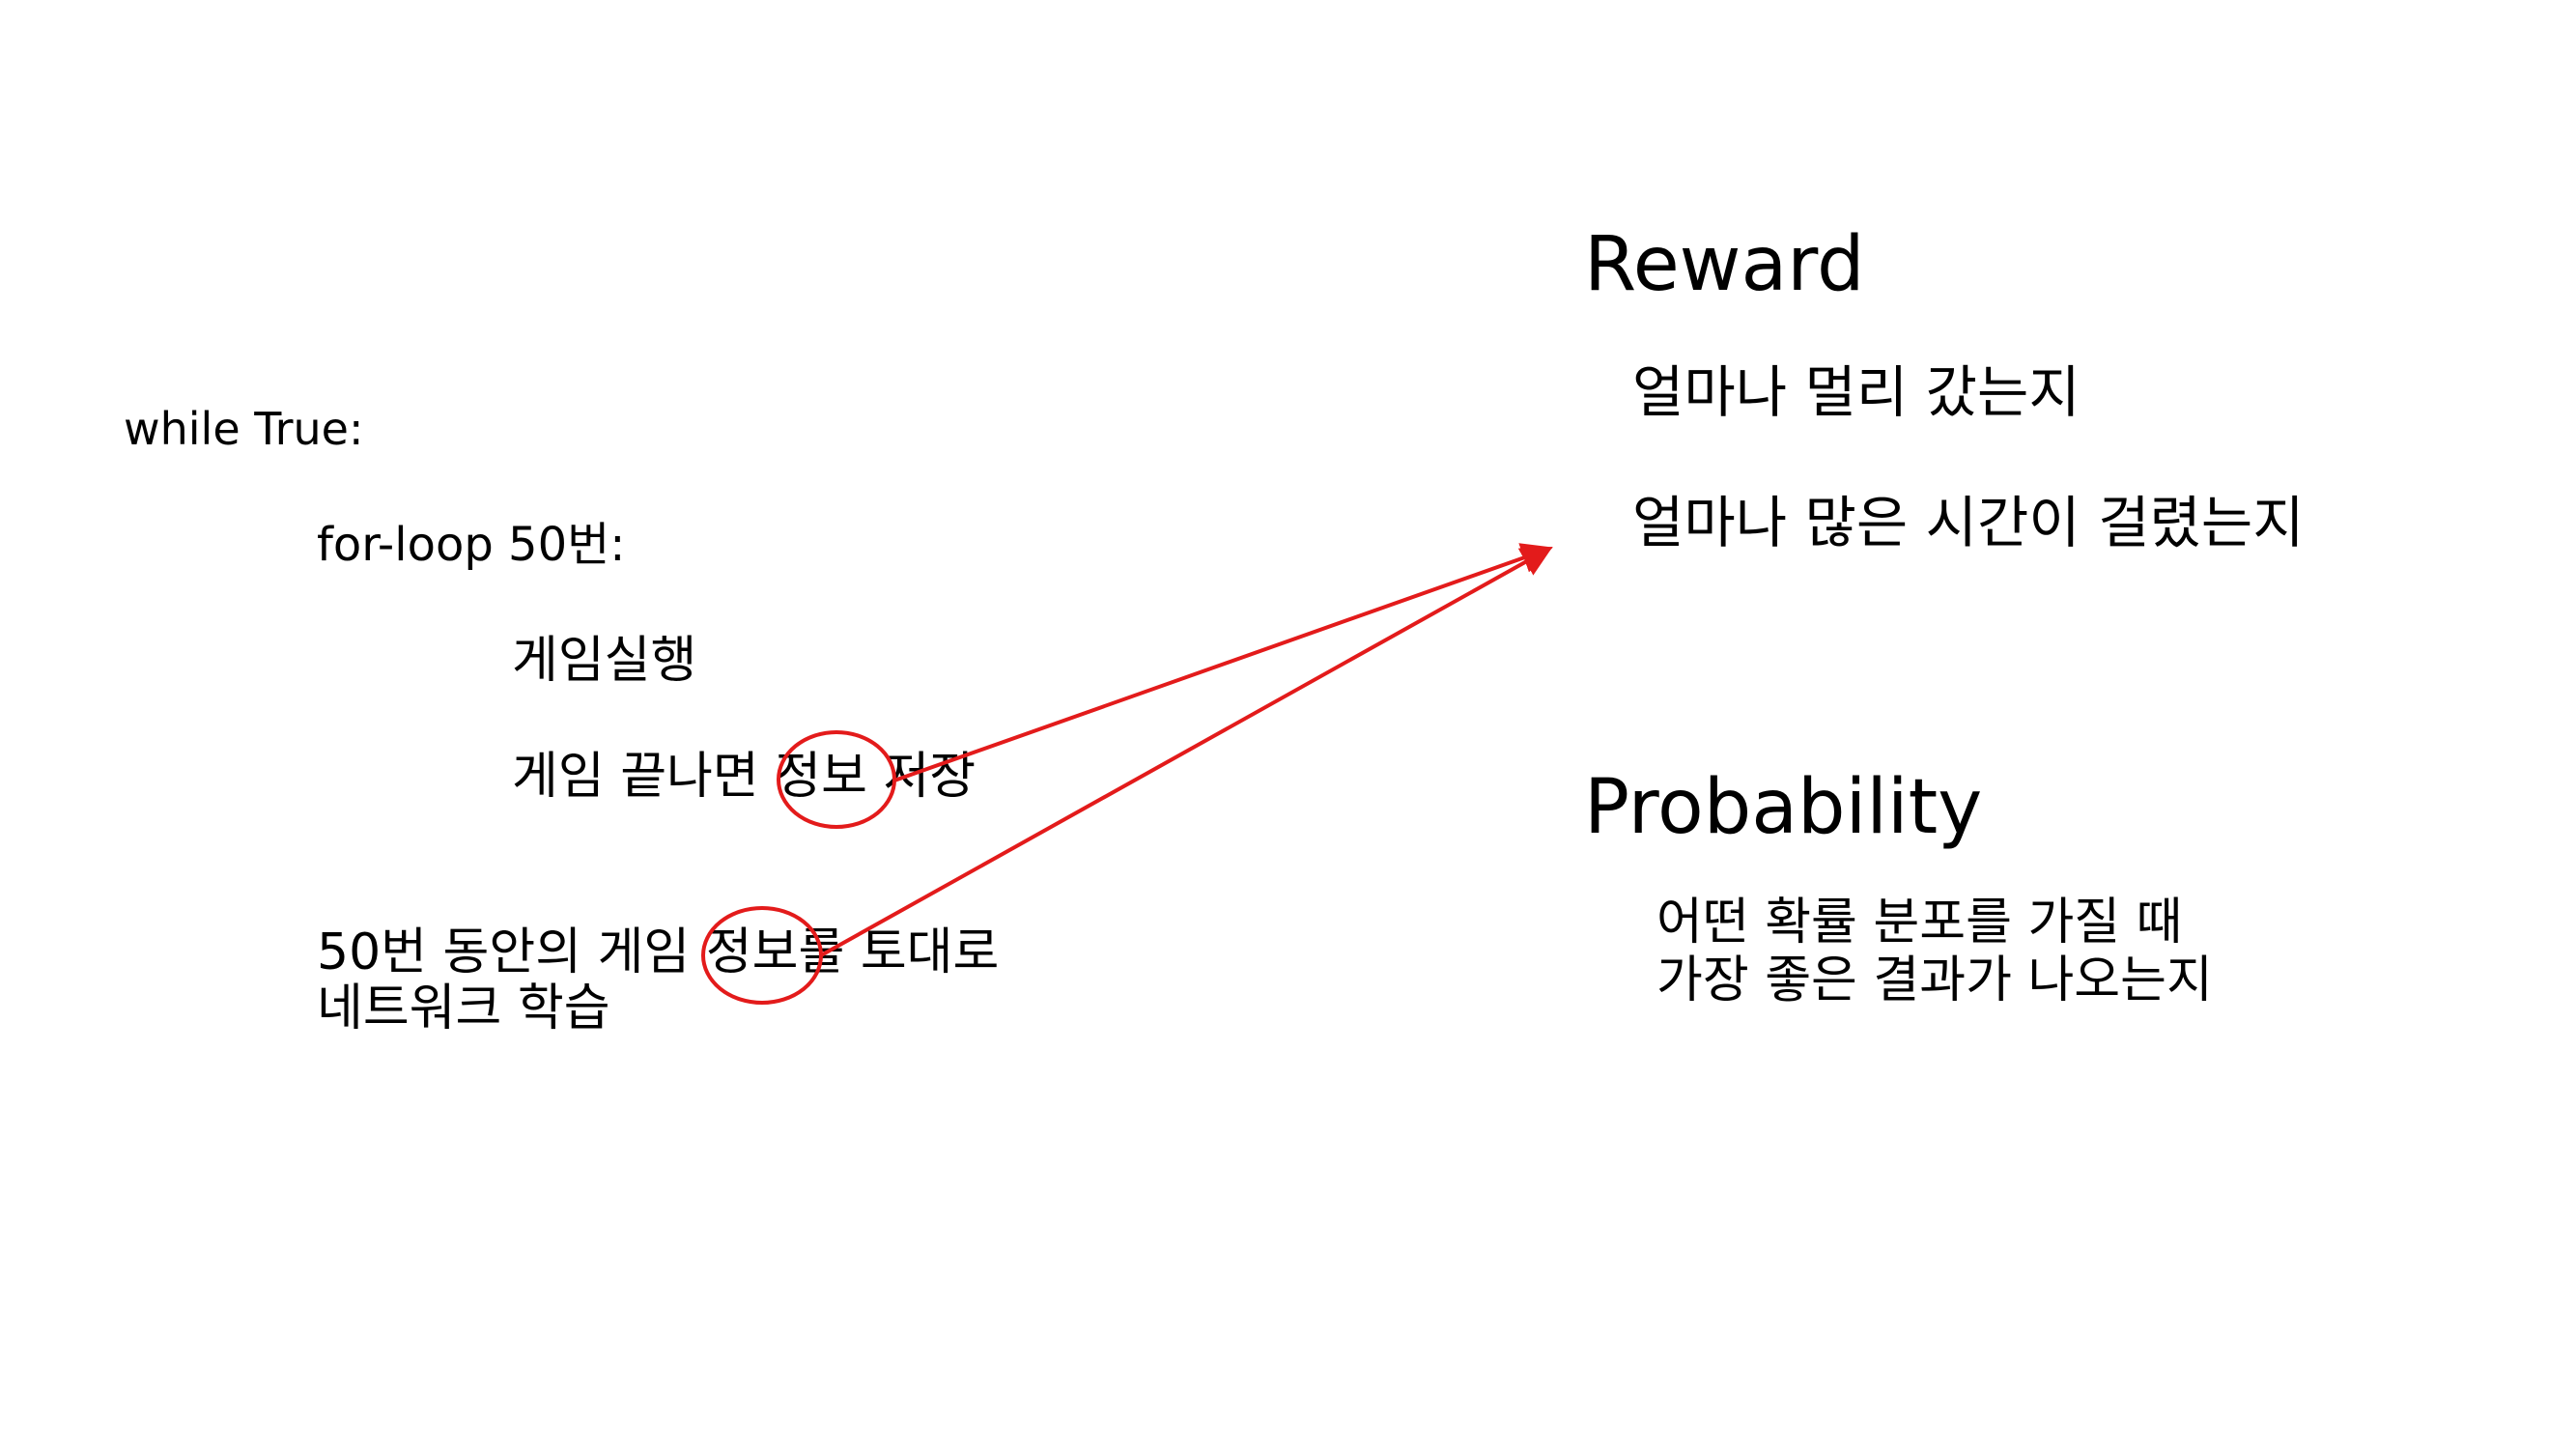 This screenshot has height=1449, width=2576. Describe the element at coordinates (463, 1009) in the screenshot. I see `code-train-line-2: 네트워크 학습` at that location.